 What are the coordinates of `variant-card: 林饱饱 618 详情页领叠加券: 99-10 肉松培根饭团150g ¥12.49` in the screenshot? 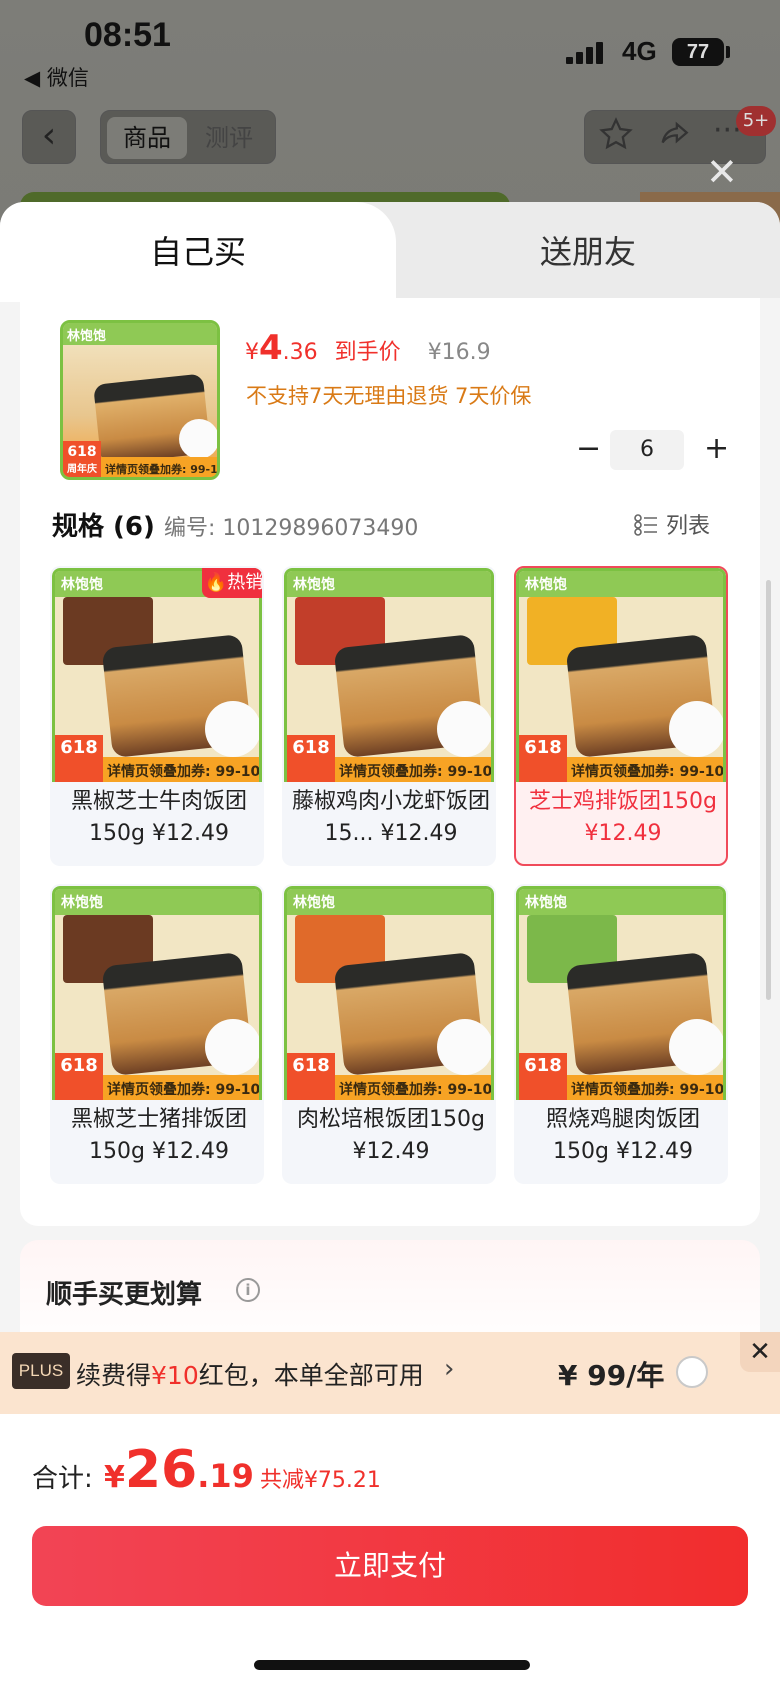 It's located at (389, 1034).